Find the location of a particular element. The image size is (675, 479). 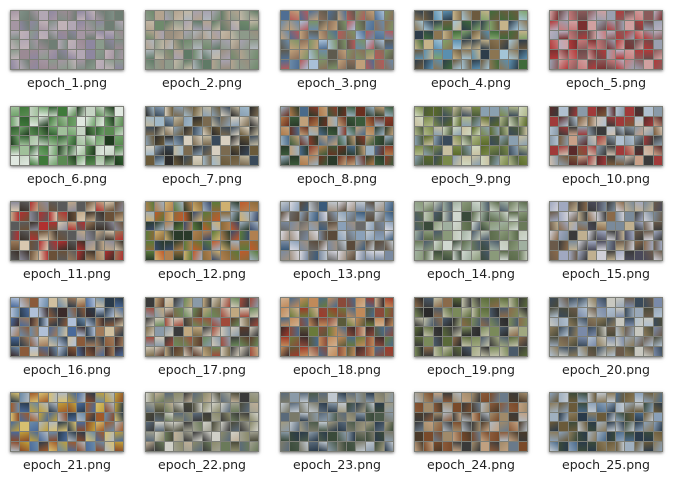

file-name-label: epoch_19.png is located at coordinates (471, 369).